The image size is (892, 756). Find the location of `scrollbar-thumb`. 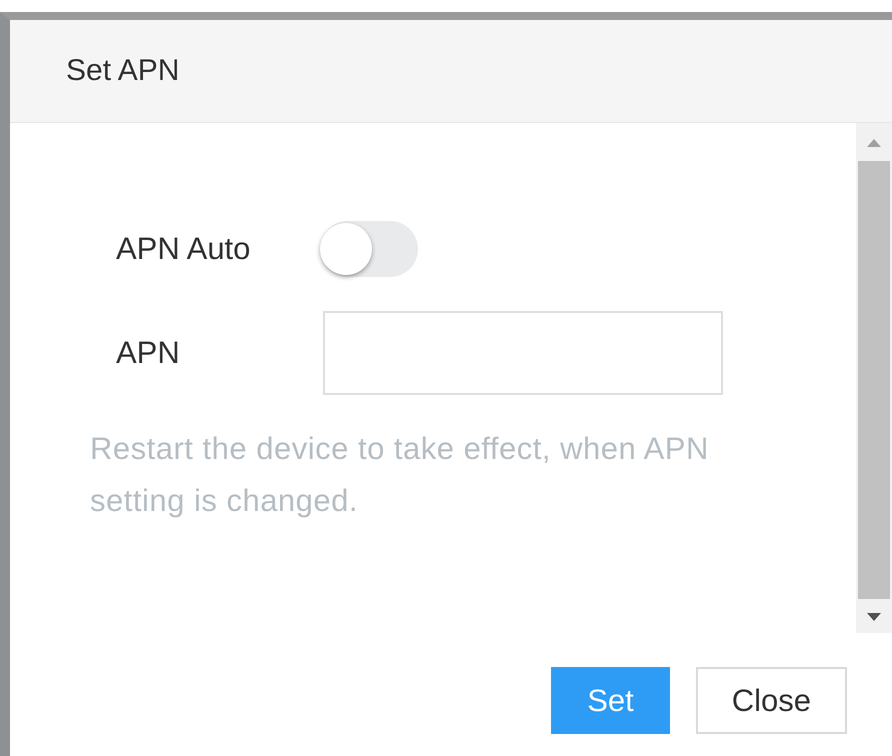

scrollbar-thumb is located at coordinates (874, 380).